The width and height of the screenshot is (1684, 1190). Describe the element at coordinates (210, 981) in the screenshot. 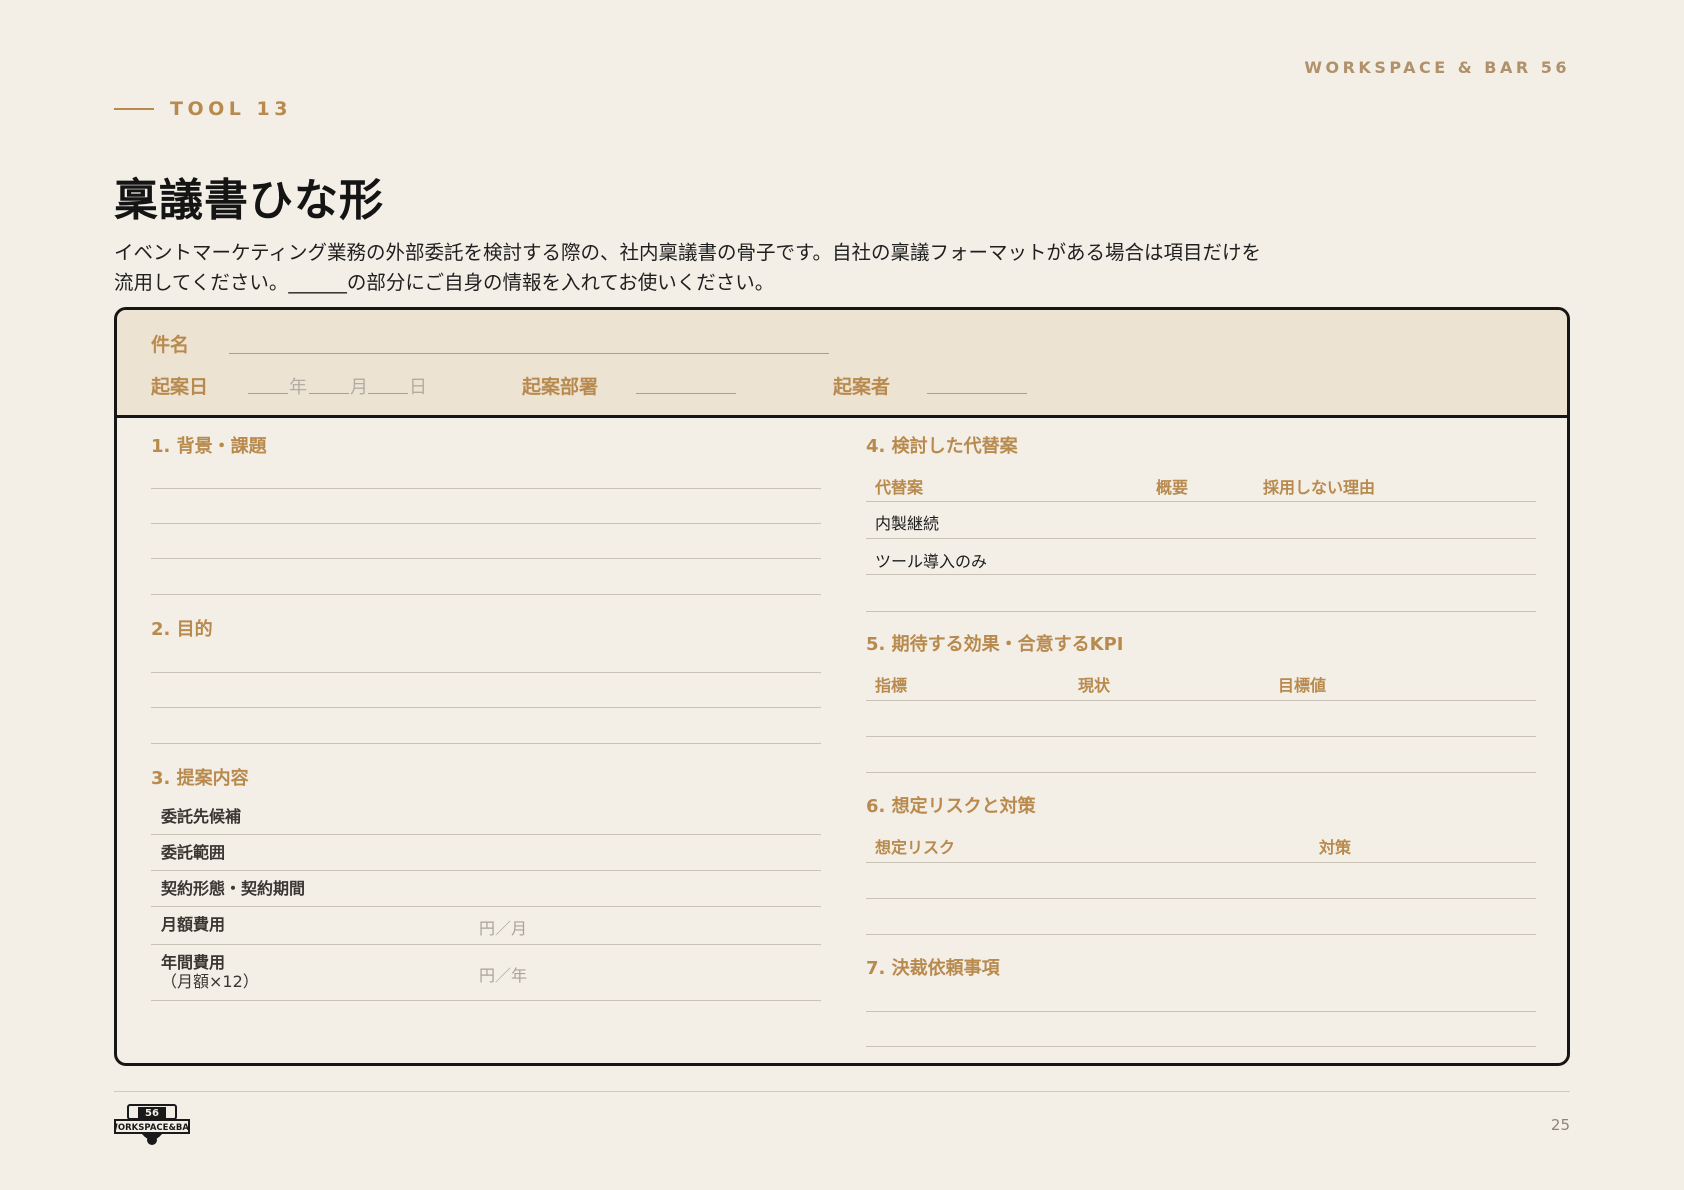

I see `proposal-row-sublabel: （月額×12）` at that location.